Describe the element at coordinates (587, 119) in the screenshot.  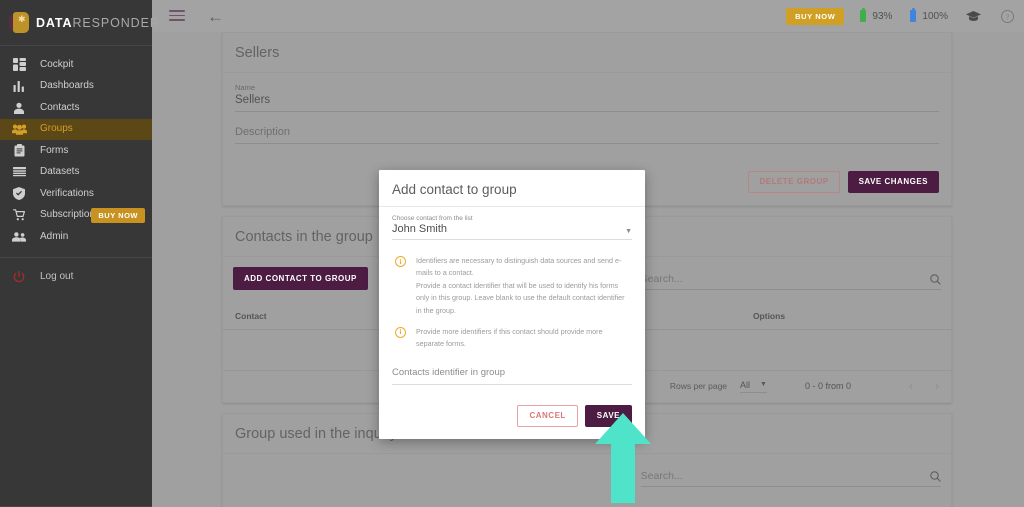
I see `group-details-body: Name Sellers Description` at that location.